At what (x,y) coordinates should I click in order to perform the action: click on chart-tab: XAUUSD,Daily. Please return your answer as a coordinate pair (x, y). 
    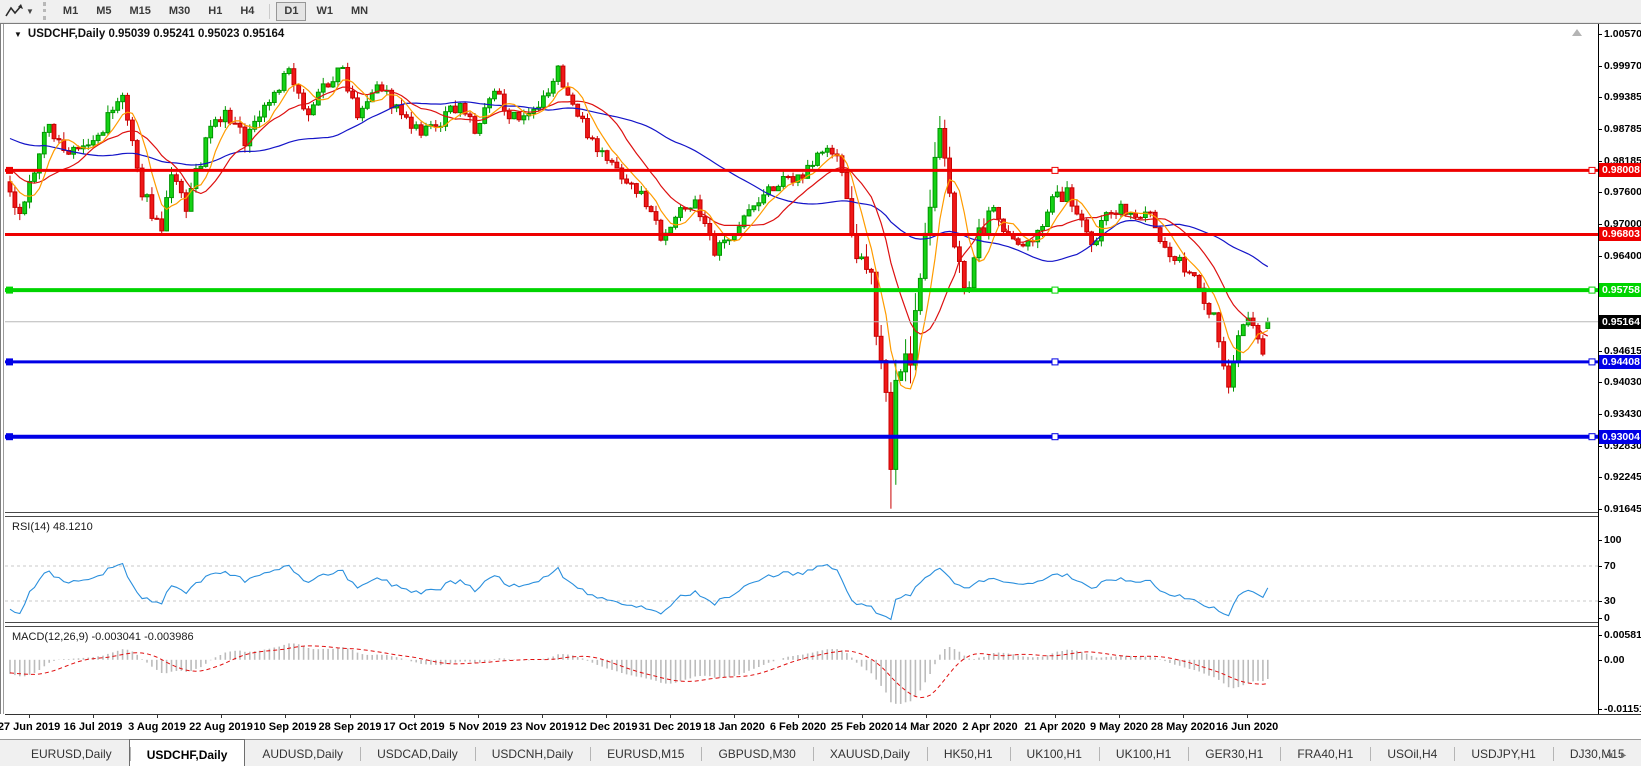
    Looking at the image, I should click on (869, 753).